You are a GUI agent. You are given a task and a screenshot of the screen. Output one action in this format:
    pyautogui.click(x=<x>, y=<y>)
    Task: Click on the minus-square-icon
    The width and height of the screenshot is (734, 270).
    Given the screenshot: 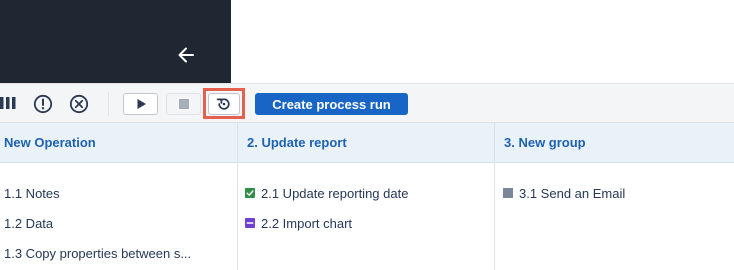 What is the action you would take?
    pyautogui.click(x=250, y=223)
    